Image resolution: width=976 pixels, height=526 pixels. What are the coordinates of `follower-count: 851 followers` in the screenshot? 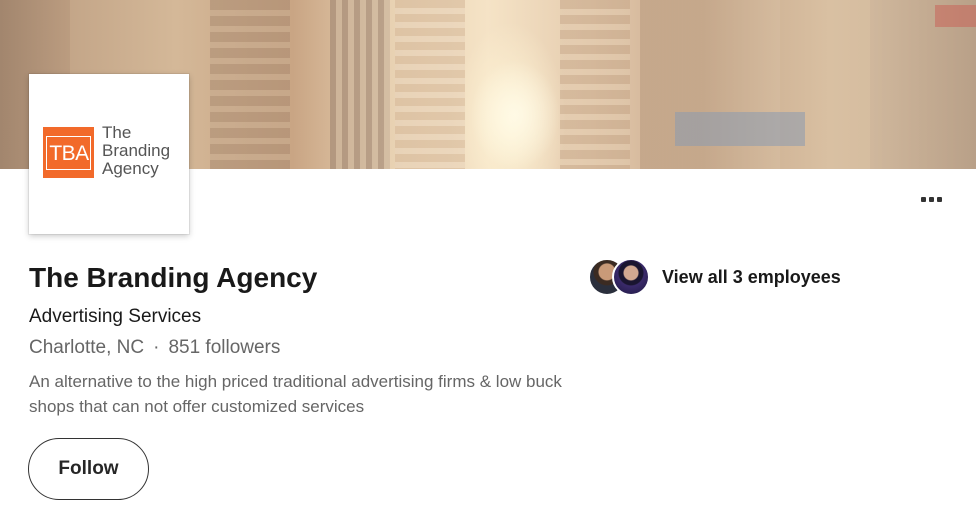 It's located at (224, 347).